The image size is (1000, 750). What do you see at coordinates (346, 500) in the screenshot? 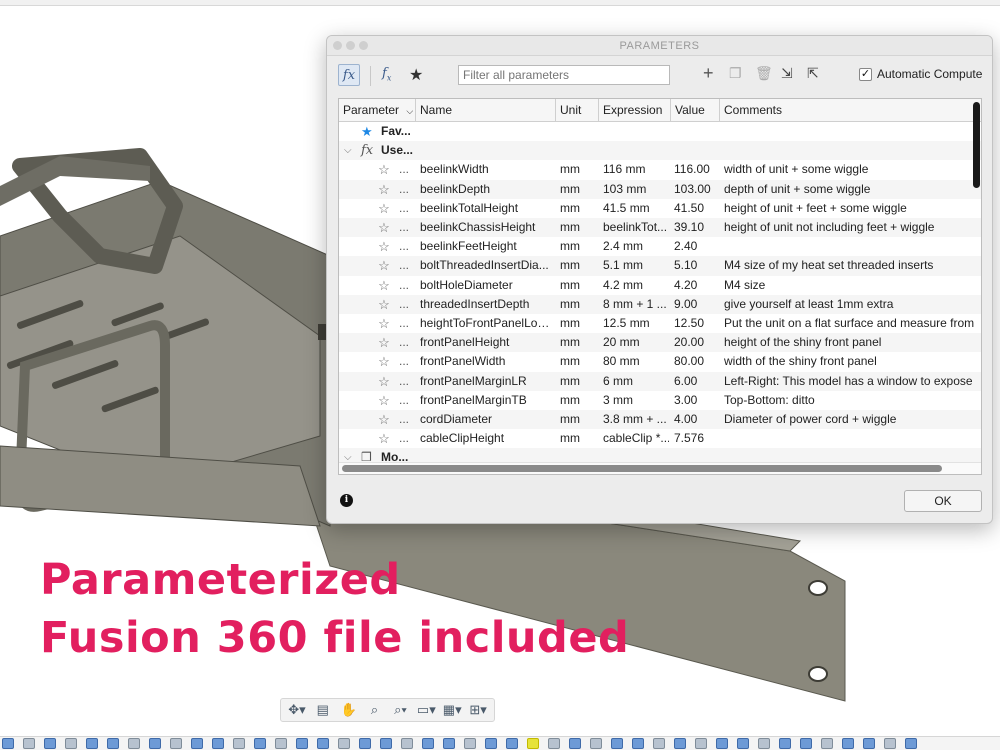
I see `info-icon: i` at bounding box center [346, 500].